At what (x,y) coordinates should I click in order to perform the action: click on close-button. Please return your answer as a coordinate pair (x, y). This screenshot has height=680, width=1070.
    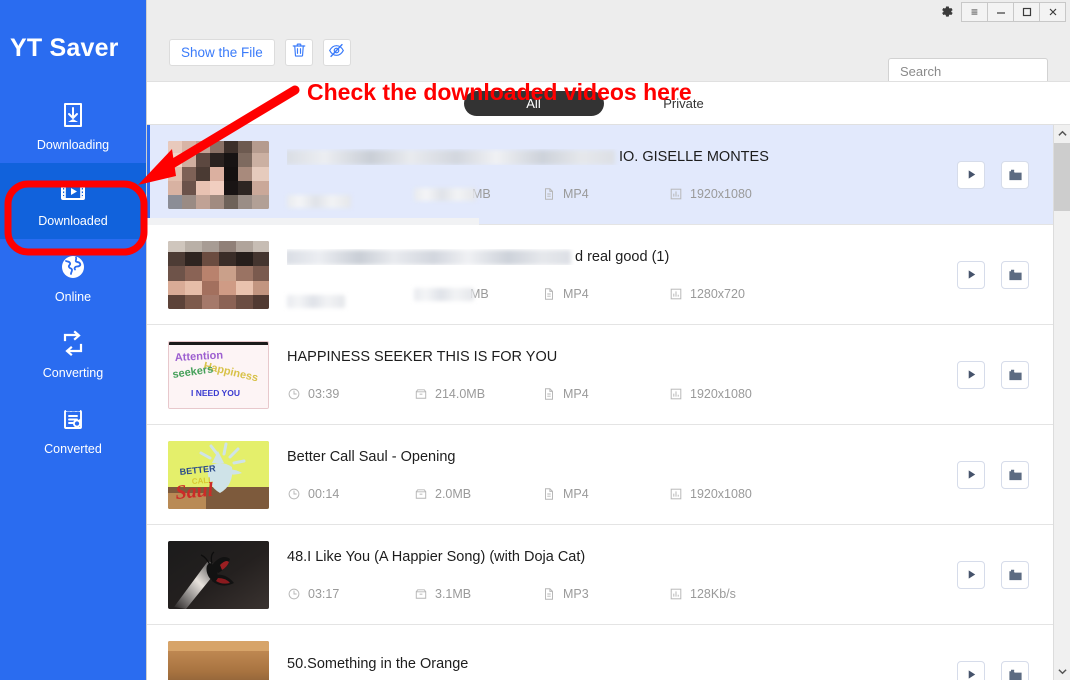
    Looking at the image, I should click on (1052, 11).